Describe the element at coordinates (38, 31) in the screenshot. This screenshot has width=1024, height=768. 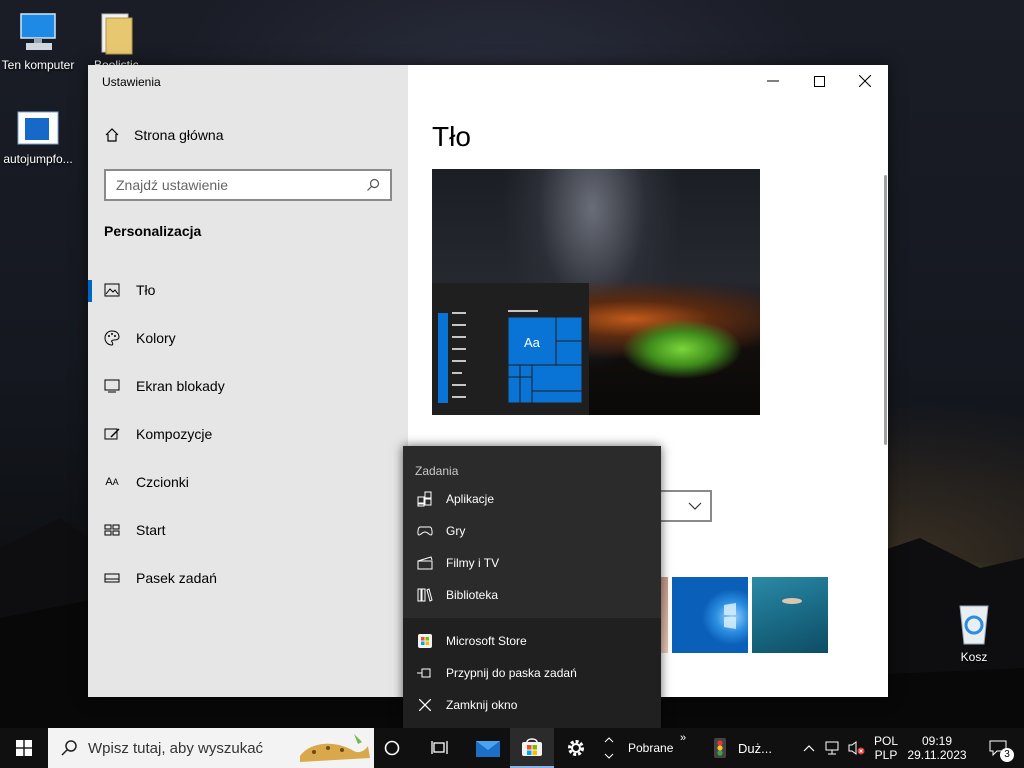
I see `computer-icon` at that location.